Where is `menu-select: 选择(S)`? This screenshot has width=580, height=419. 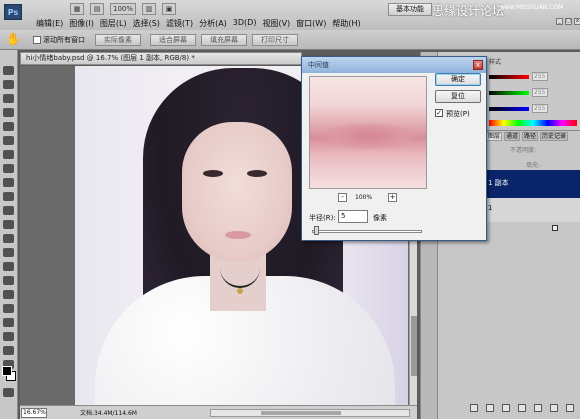
menu-select: 选择(S) is located at coordinates (146, 23).